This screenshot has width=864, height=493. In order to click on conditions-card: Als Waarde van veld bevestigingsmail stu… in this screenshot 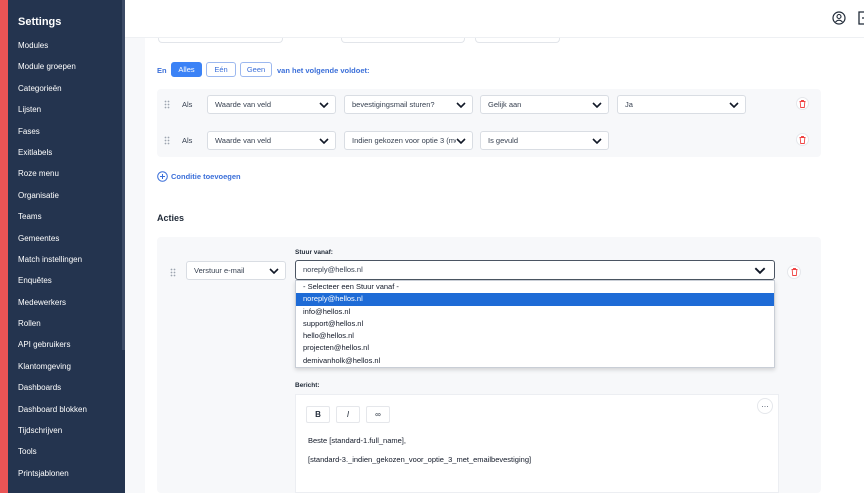, I will do `click(489, 123)`.